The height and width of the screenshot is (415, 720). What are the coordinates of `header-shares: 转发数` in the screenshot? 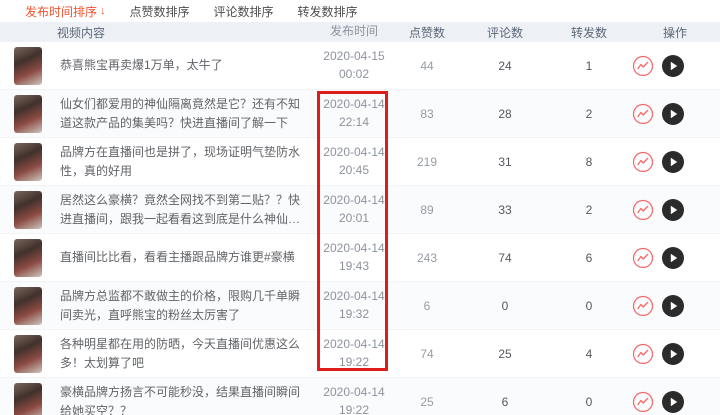 It's located at (588, 32).